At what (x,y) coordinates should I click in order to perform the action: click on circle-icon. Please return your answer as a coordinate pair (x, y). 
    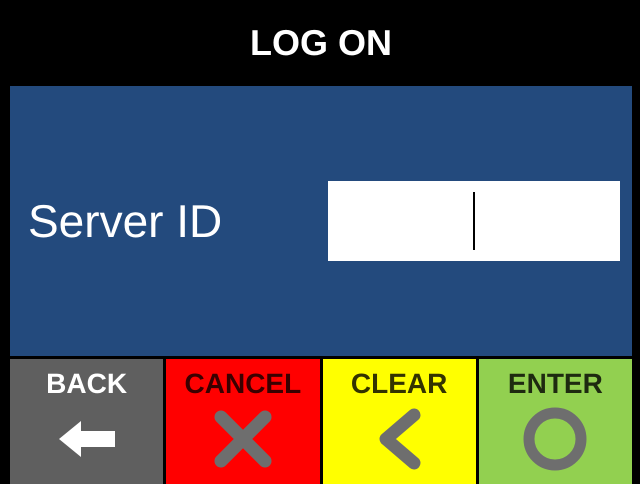
    Looking at the image, I should click on (555, 439).